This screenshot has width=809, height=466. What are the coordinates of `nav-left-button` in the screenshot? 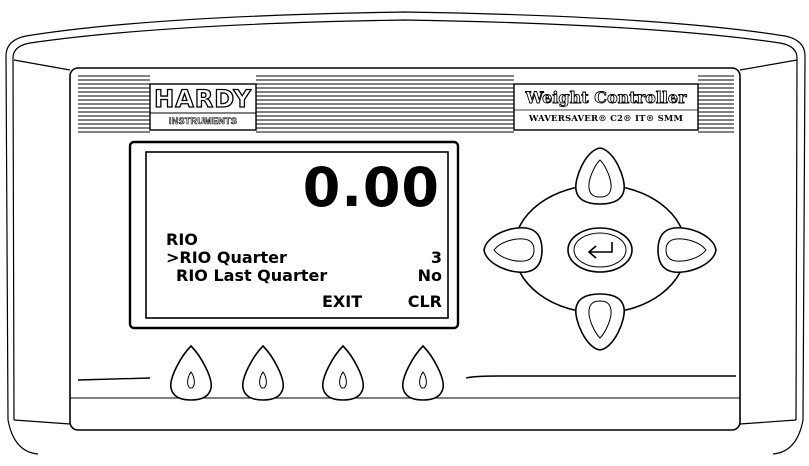 It's located at (514, 250).